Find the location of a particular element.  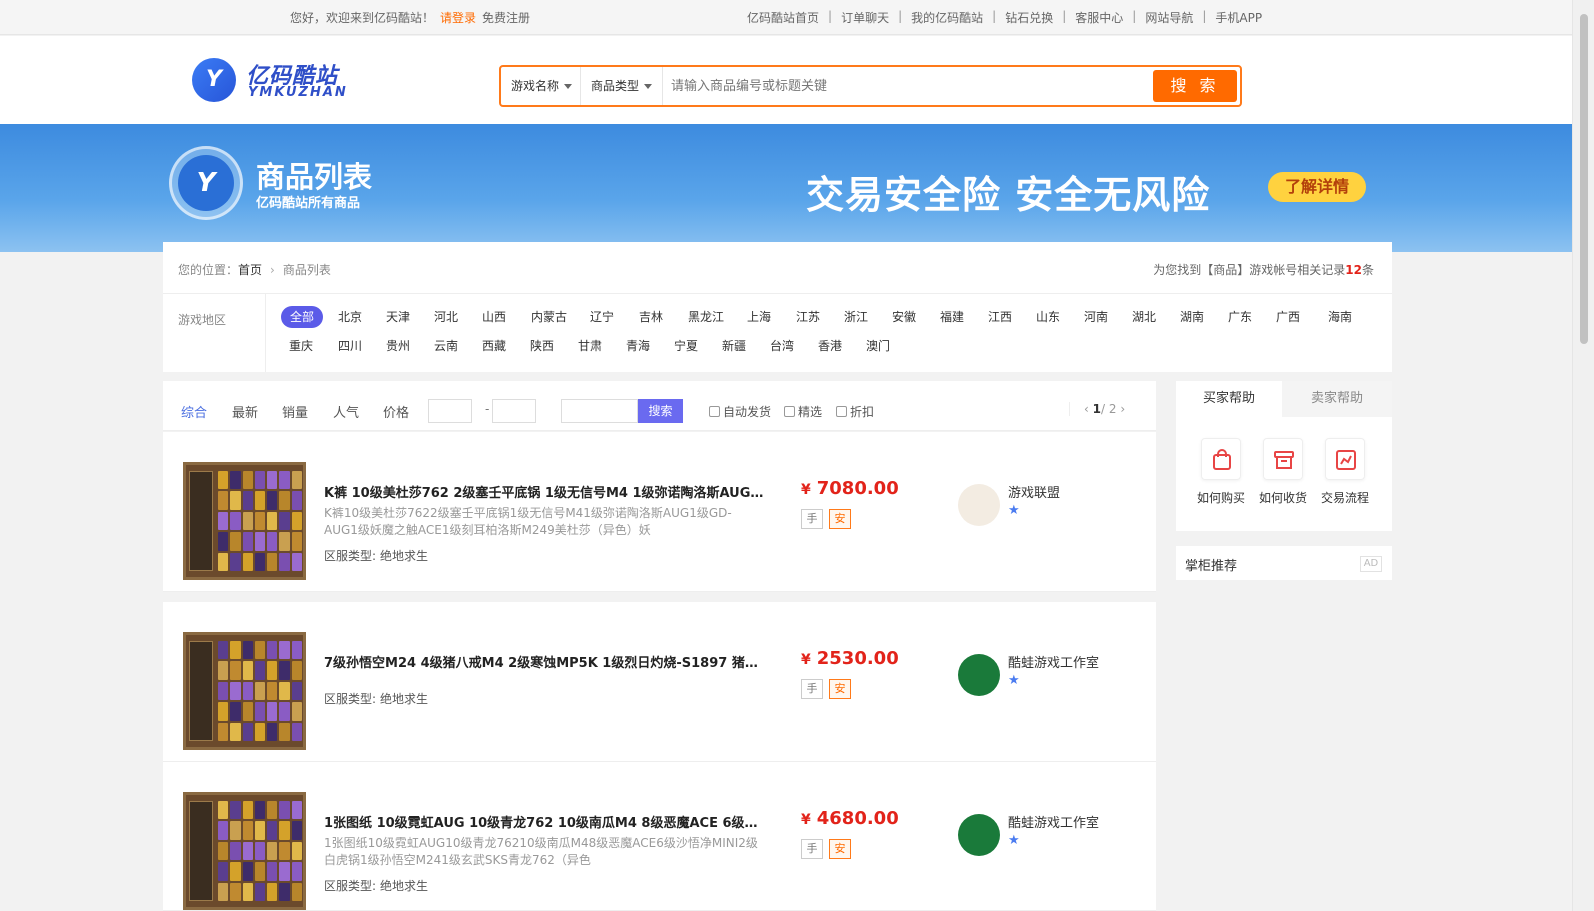

shop-name: 游戏联盟 is located at coordinates (1034, 491).